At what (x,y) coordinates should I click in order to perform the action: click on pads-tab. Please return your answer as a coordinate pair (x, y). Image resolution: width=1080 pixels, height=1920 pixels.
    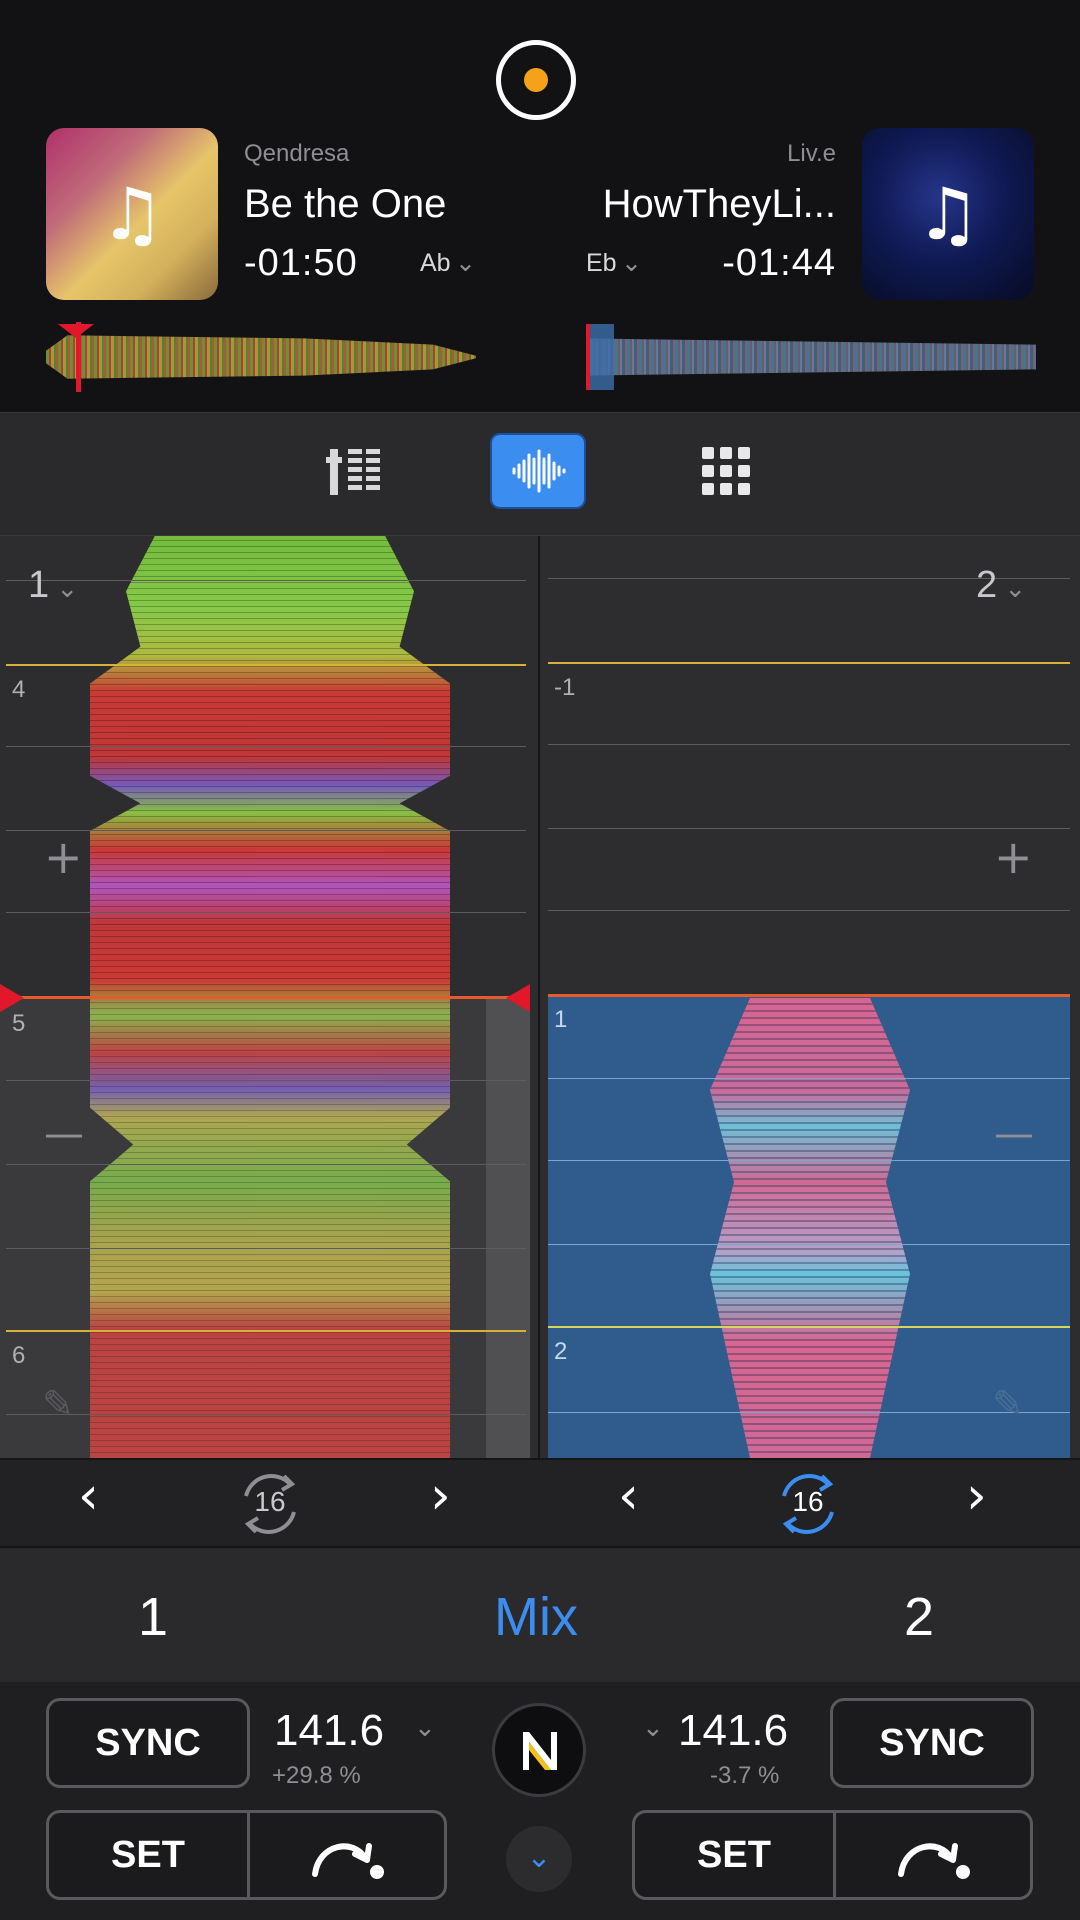
    Looking at the image, I should click on (726, 471).